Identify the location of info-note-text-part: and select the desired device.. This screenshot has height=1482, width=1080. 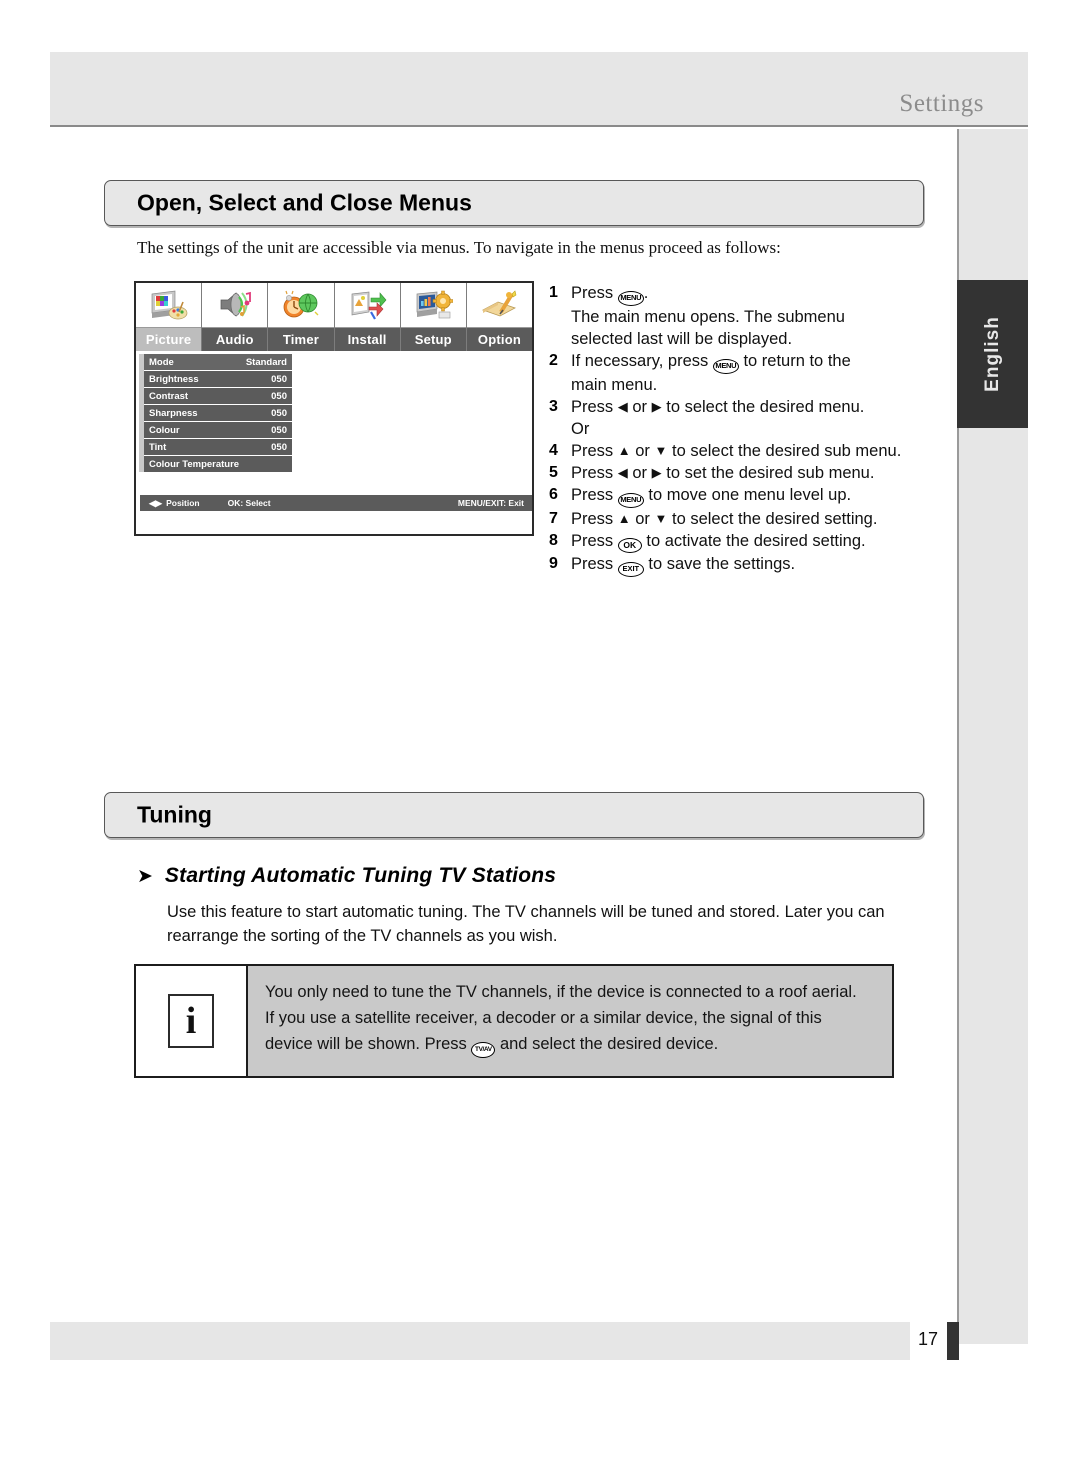
(609, 1044).